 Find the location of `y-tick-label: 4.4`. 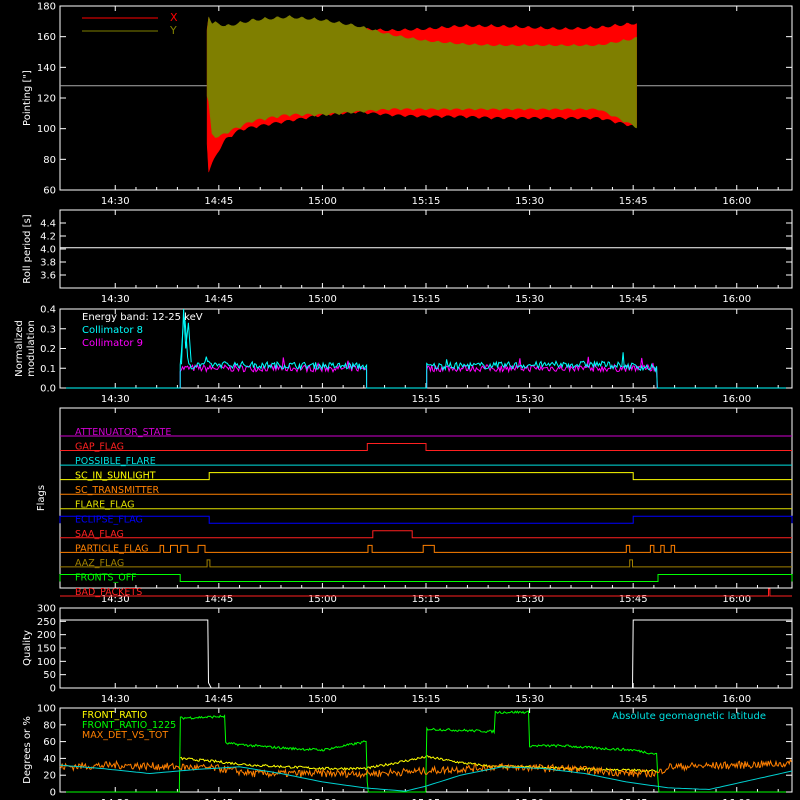

y-tick-label: 4.4 is located at coordinates (48, 224).